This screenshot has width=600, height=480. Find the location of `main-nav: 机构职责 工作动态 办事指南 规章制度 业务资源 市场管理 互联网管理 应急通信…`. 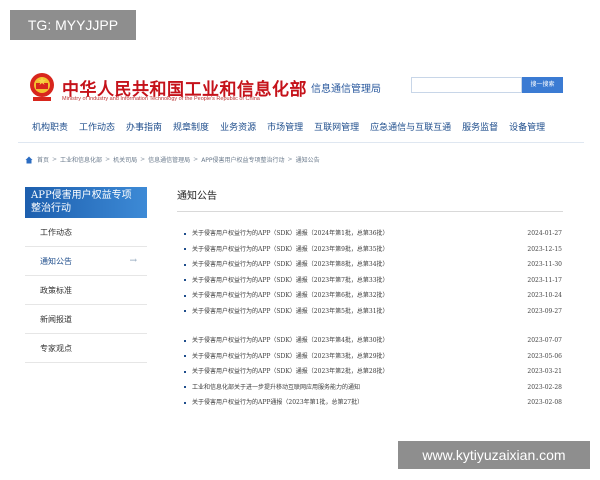

main-nav: 机构职责 工作动态 办事指南 规章制度 业务资源 市场管理 互联网管理 应急通信… is located at coordinates (294, 126).